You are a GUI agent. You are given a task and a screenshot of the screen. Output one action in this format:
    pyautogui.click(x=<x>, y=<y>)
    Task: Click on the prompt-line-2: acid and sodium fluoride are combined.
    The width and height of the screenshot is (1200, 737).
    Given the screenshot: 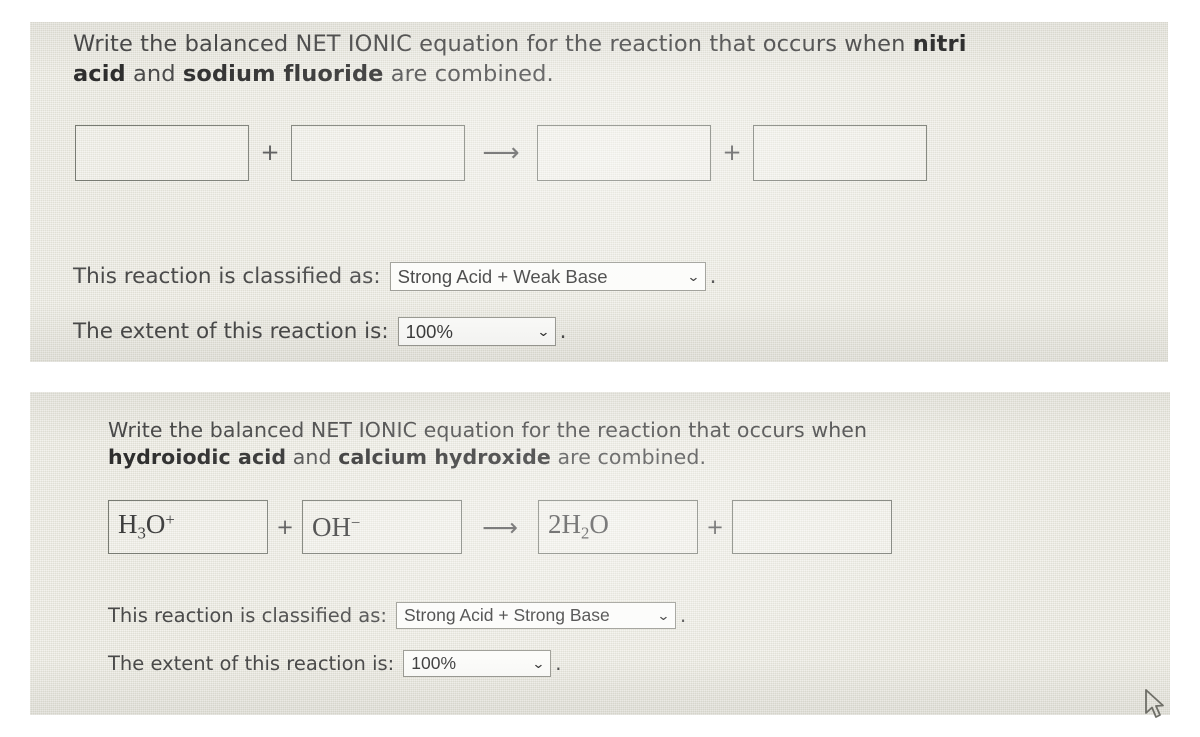 What is the action you would take?
    pyautogui.click(x=313, y=73)
    